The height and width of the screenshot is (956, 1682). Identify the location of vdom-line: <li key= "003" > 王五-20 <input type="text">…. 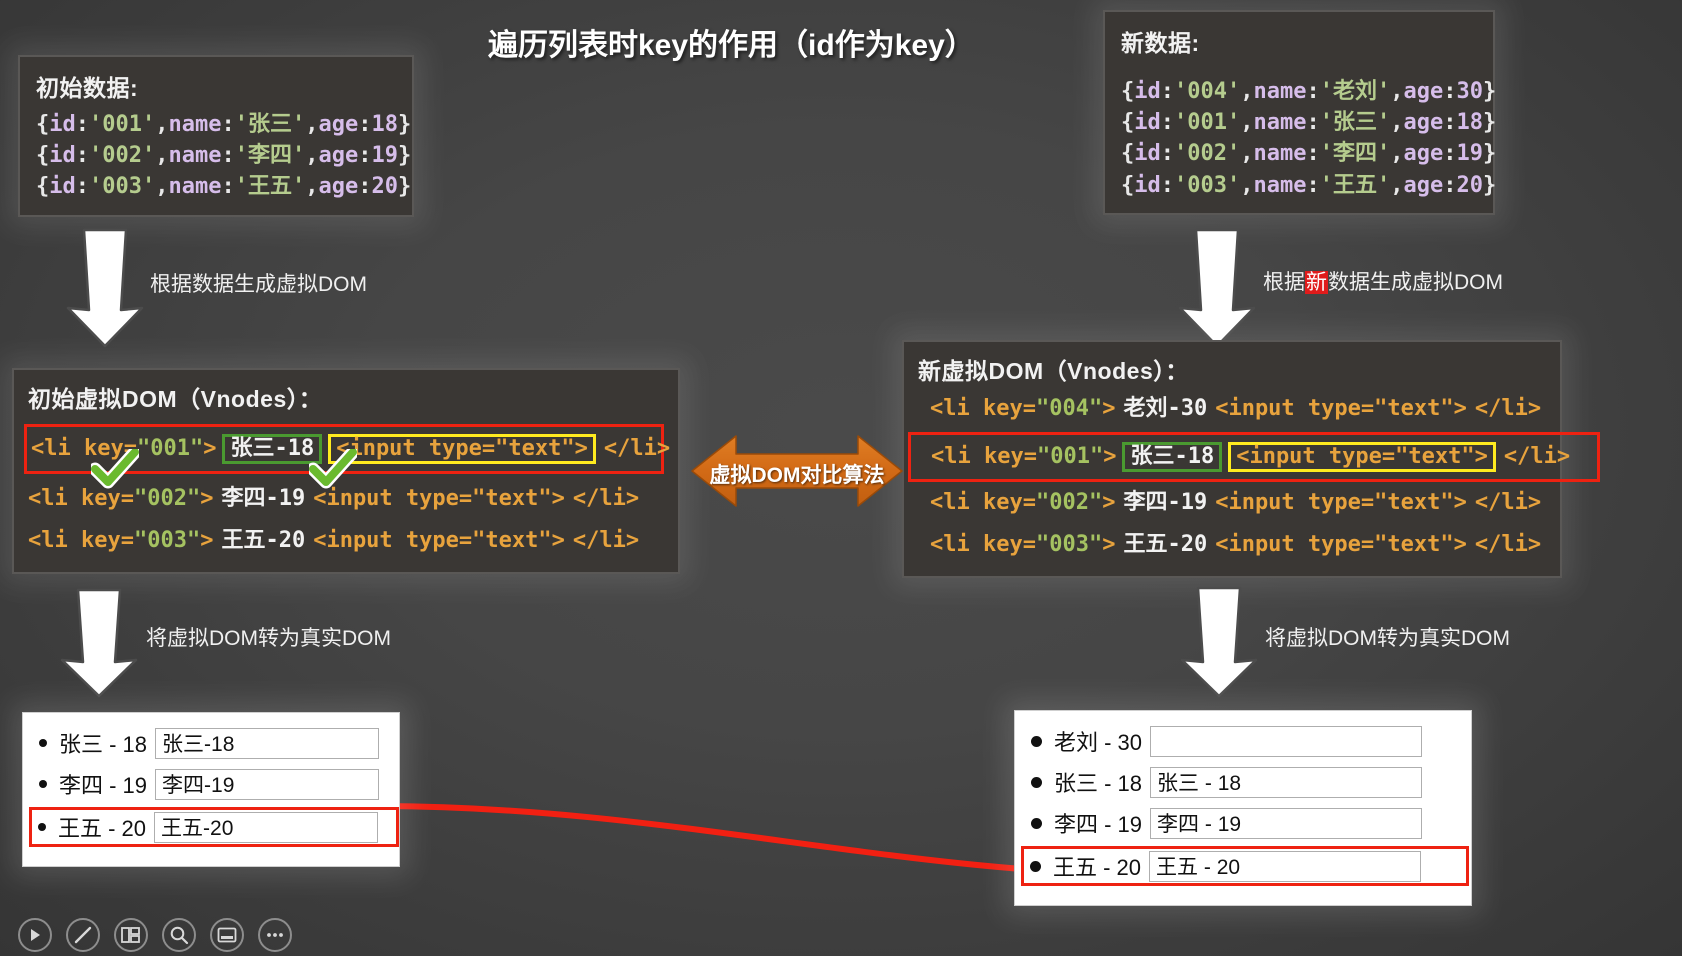
(346, 537).